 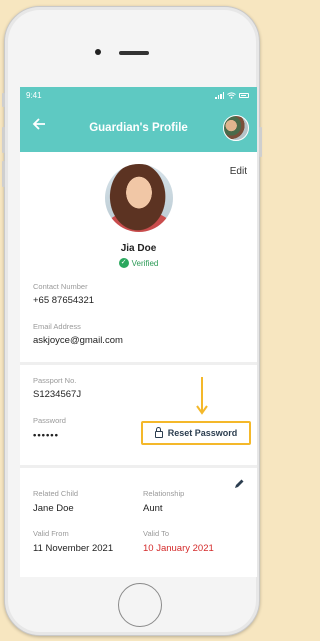 I want to click on related-child-label: Related Child, so click(x=56, y=493).